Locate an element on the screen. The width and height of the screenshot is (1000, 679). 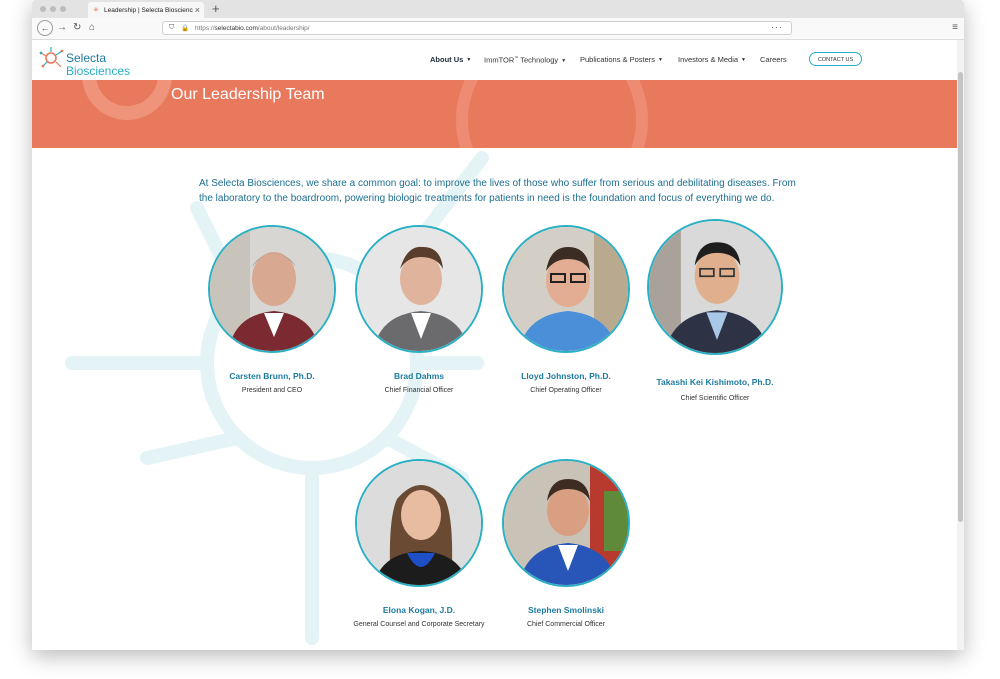
selecta-logo: Selecta Biosciences is located at coordinates (93, 60).